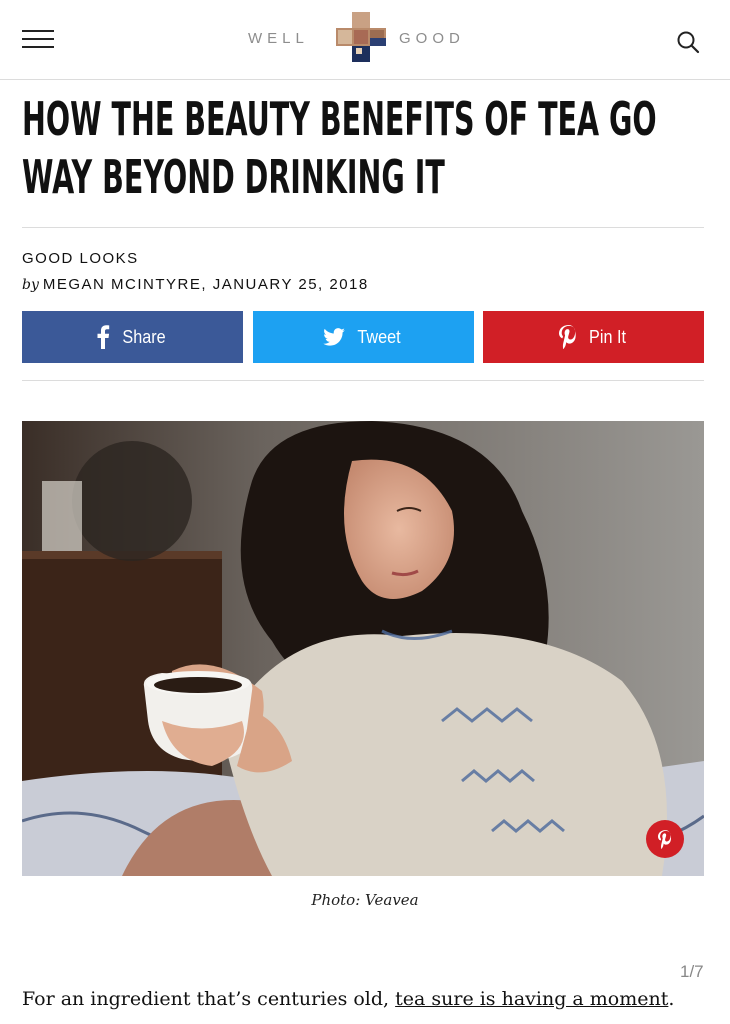  What do you see at coordinates (80, 258) in the screenshot?
I see `category-link: GOOD LOOKS` at bounding box center [80, 258].